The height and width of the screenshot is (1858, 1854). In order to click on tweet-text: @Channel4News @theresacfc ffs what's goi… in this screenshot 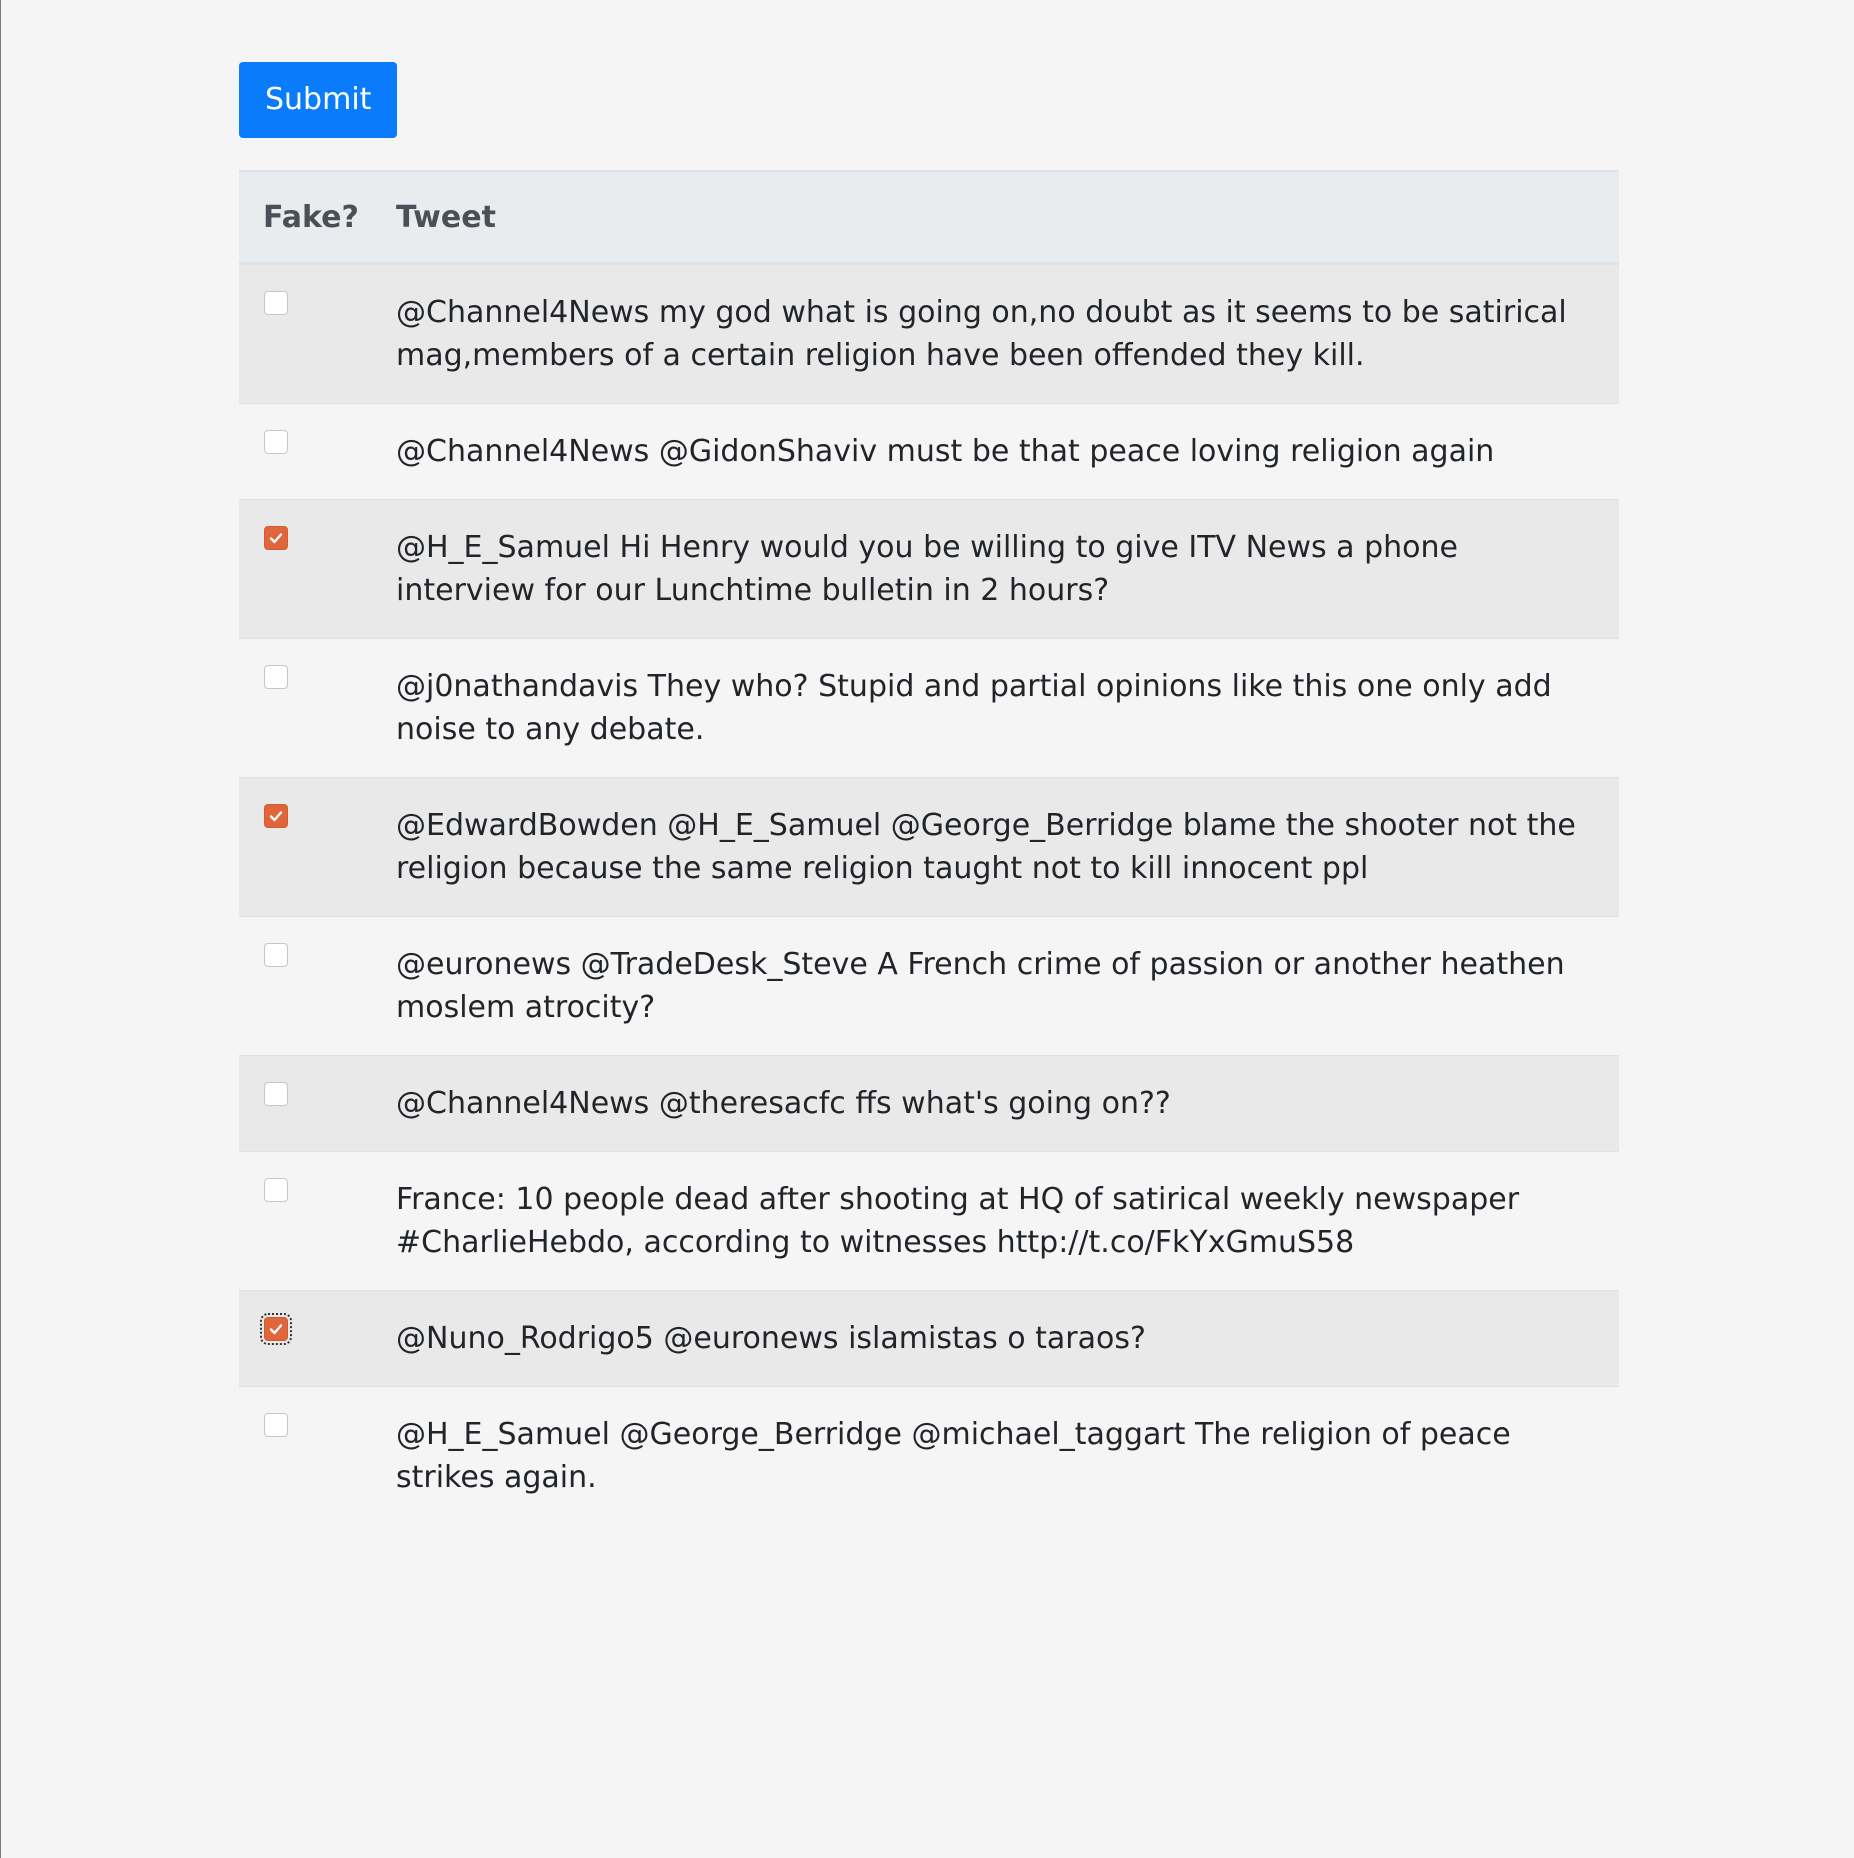, I will do `click(783, 1103)`.